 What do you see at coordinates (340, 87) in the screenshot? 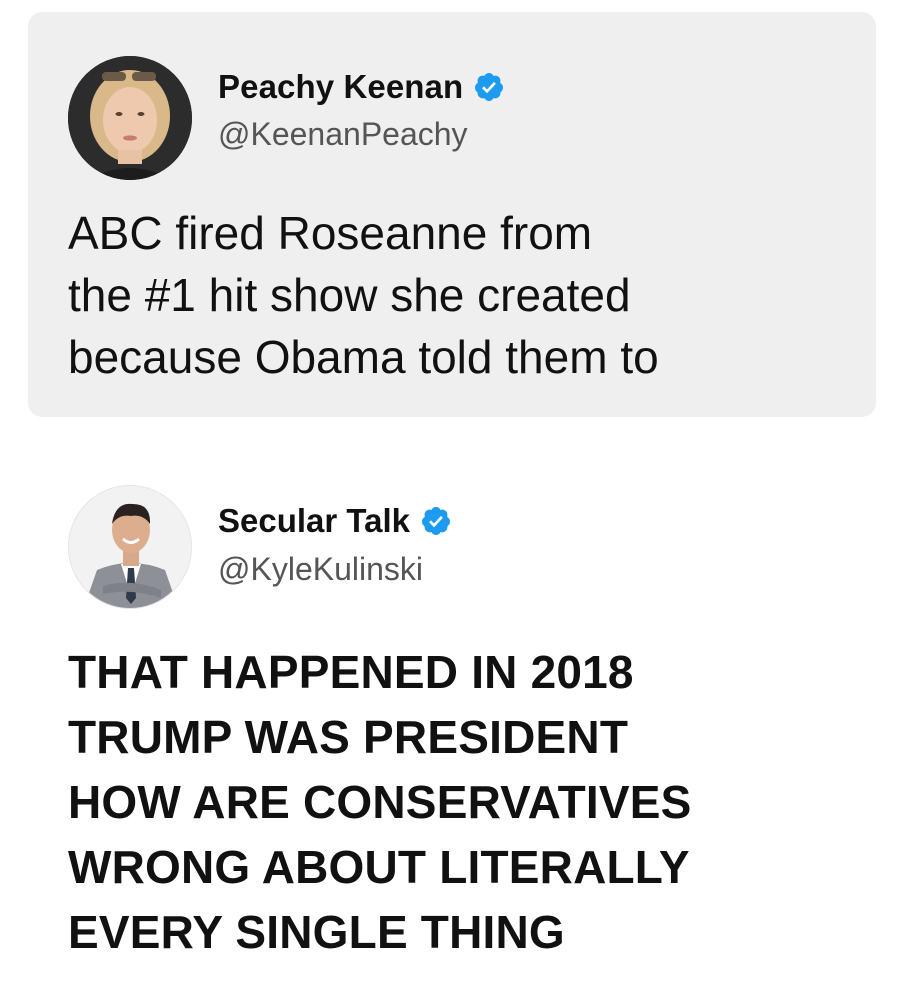
I see `author-name: Peachy Keenan` at bounding box center [340, 87].